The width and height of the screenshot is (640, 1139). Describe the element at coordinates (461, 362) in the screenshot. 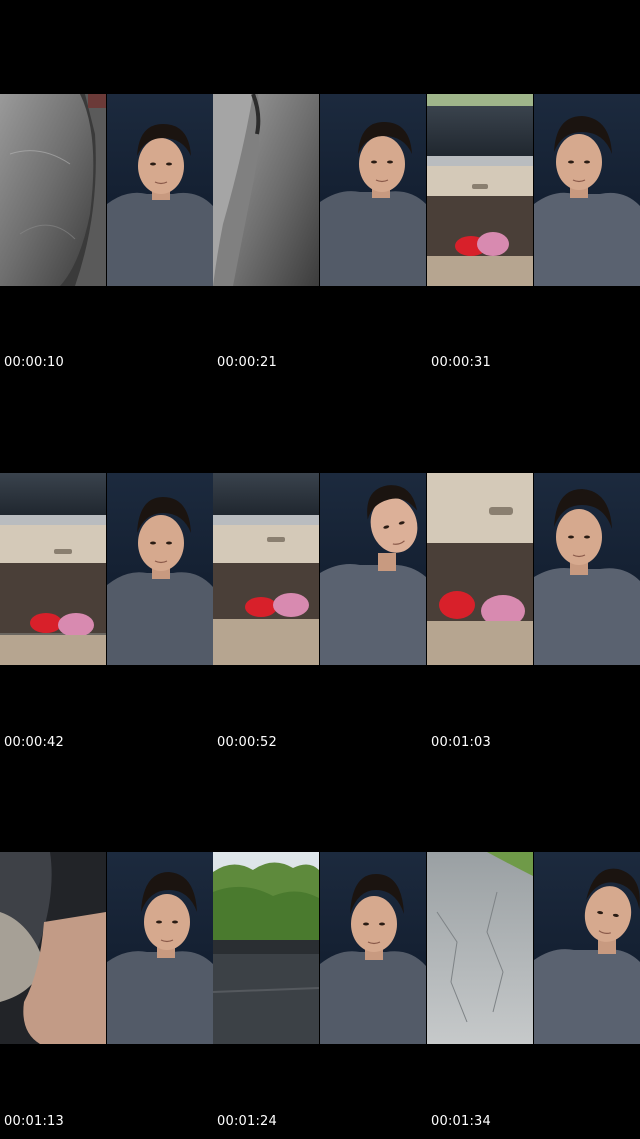

I see `timestamp-label: 00:00:31` at that location.